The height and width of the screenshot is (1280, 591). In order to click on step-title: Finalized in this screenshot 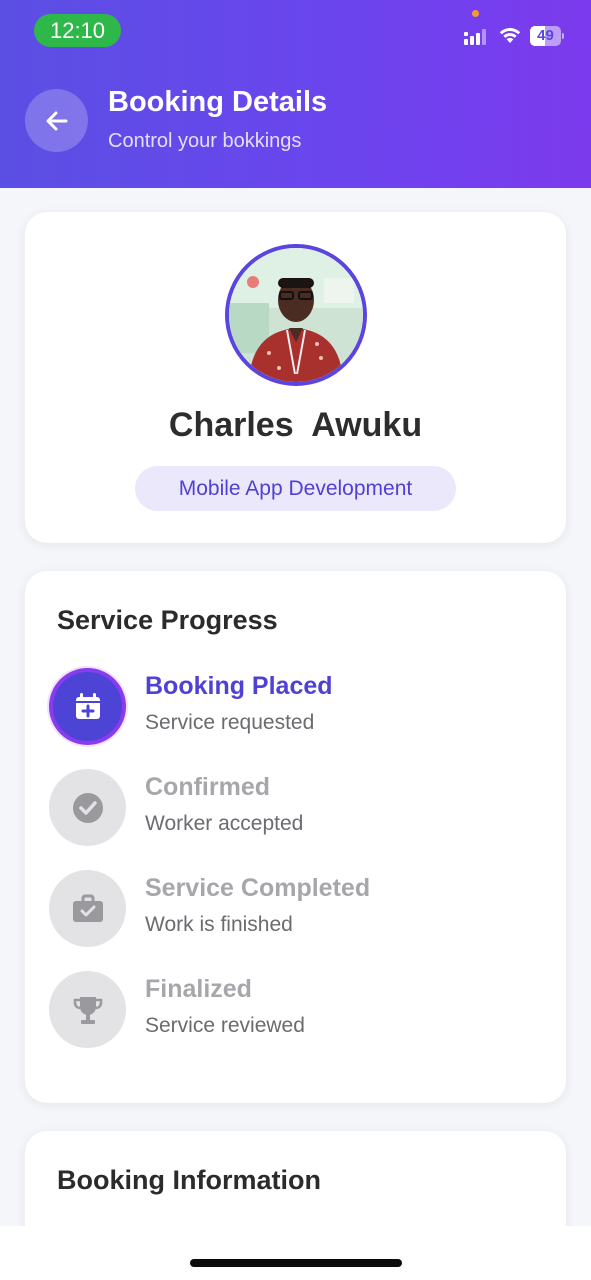, I will do `click(198, 989)`.